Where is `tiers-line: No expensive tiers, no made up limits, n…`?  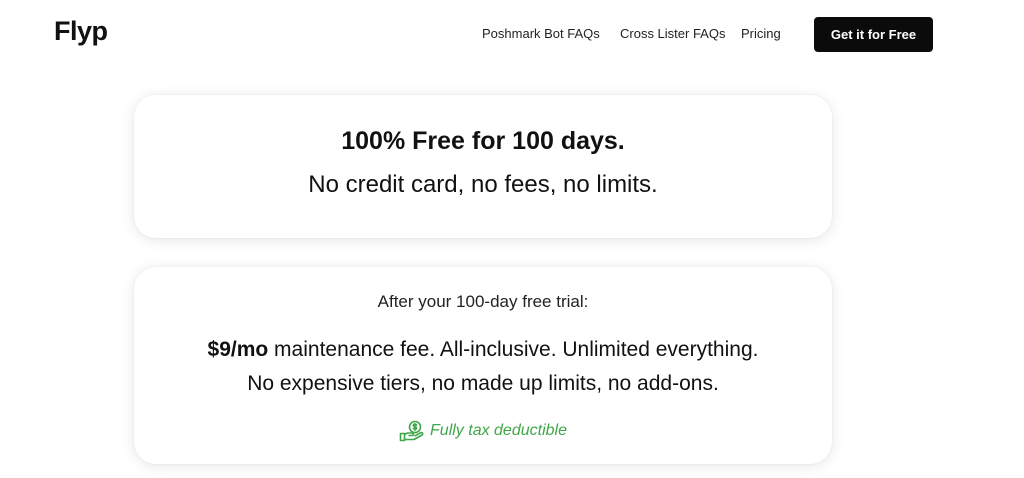
tiers-line: No expensive tiers, no made up limits, n… is located at coordinates (483, 383).